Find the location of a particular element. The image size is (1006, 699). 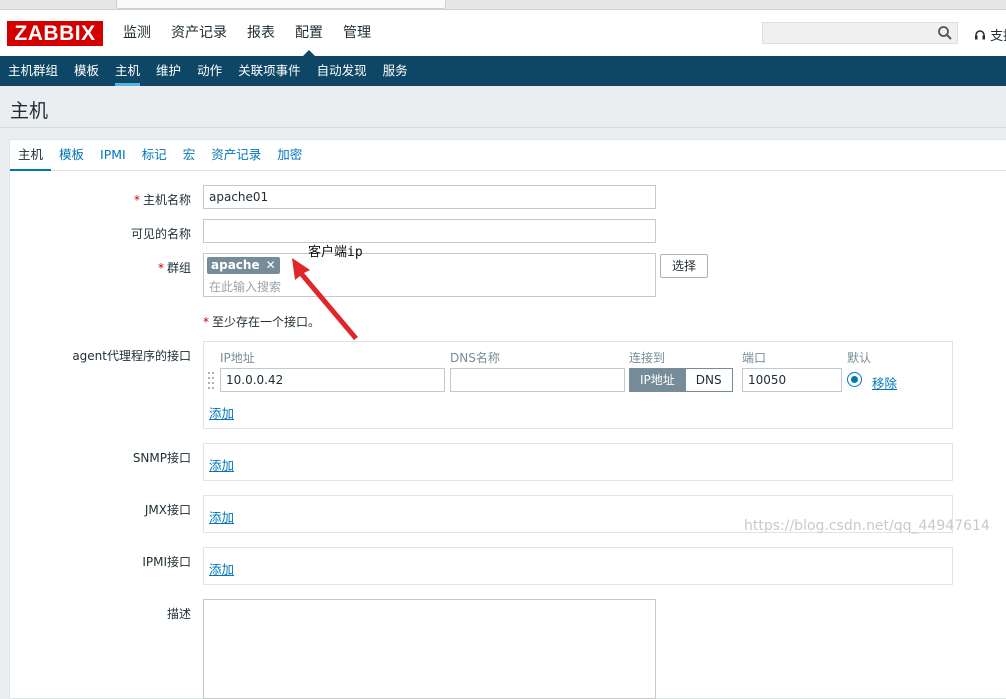

top-header: ZABBIX 监测 资产记录 报表 配置 管理 支持 is located at coordinates (503, 33).